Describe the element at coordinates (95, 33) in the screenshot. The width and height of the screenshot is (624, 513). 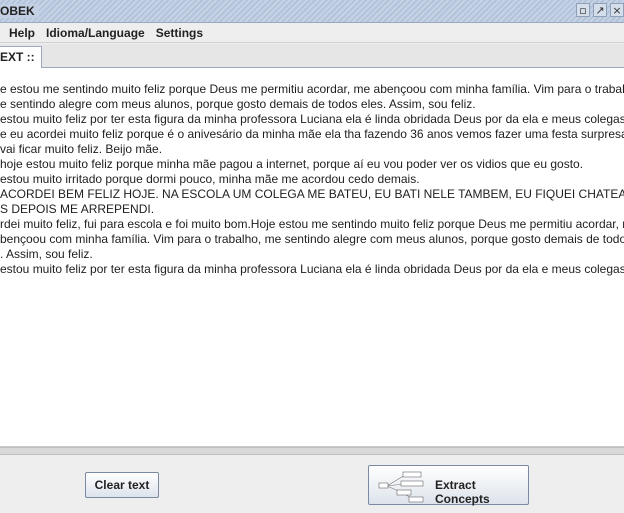
I see `menu-language: Idioma/Language` at that location.